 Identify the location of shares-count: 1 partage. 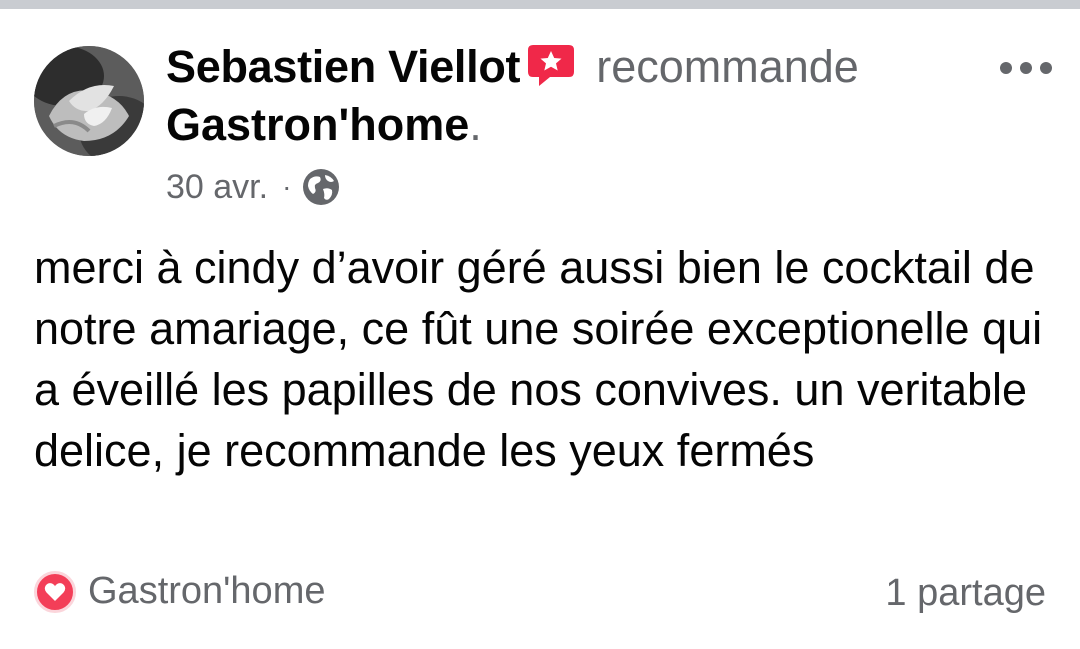
(965, 593).